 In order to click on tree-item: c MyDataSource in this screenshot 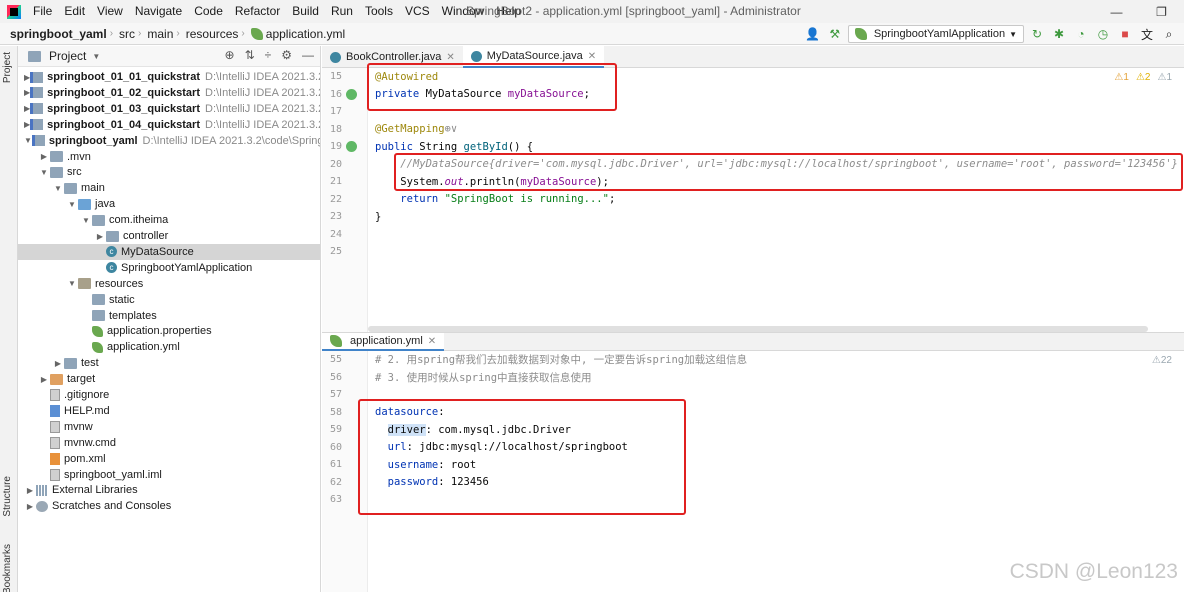, I will do `click(169, 251)`.